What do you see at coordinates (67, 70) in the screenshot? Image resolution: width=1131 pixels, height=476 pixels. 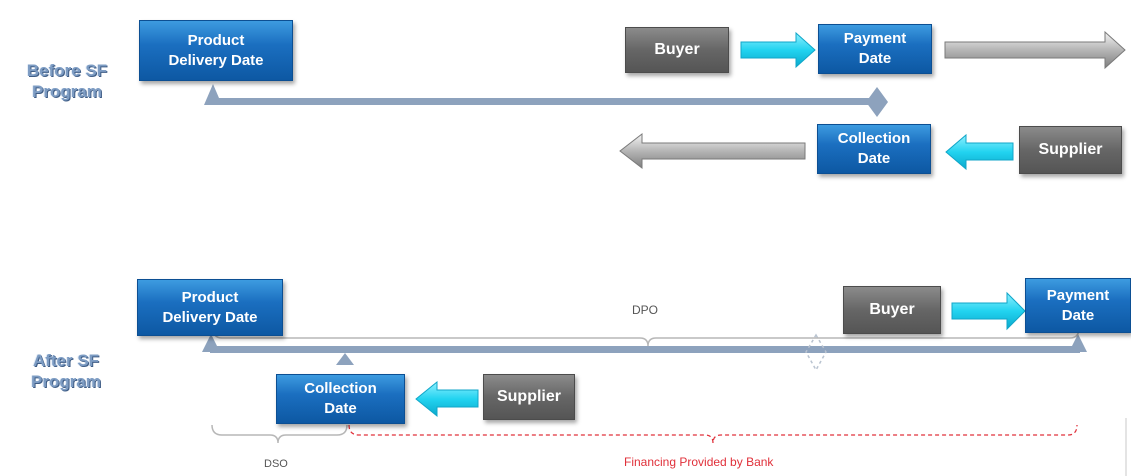 I see `before-label-line1: Before SF` at bounding box center [67, 70].